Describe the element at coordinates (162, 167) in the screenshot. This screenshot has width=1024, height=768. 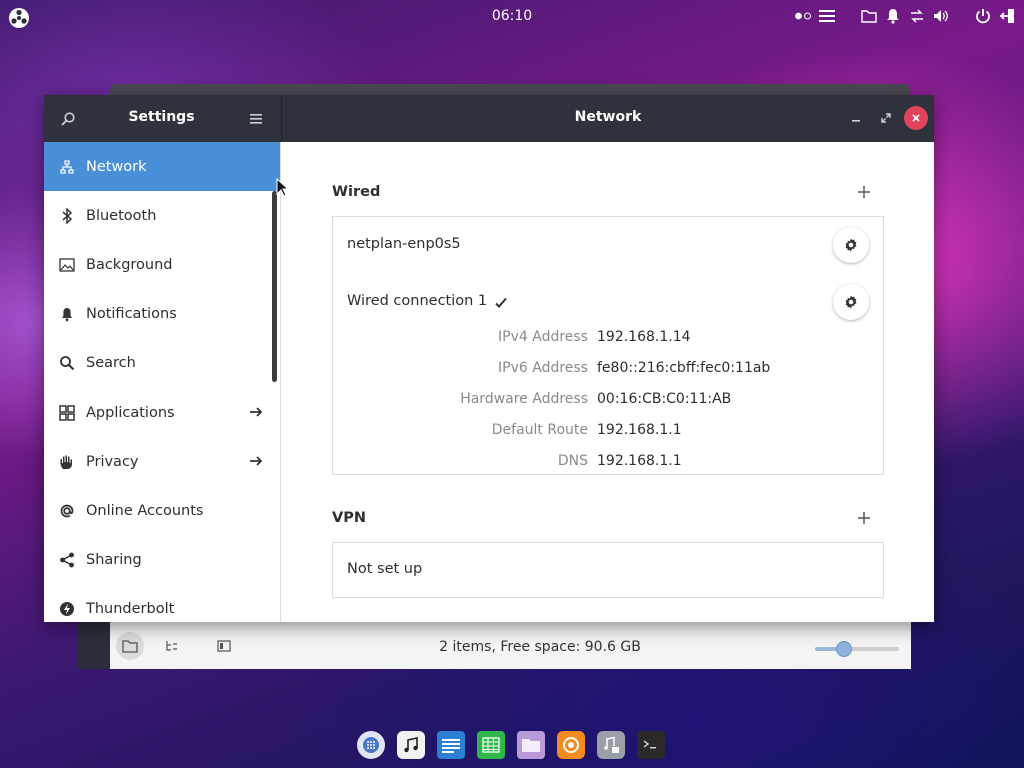
I see `sidebar-item-network: Network` at that location.